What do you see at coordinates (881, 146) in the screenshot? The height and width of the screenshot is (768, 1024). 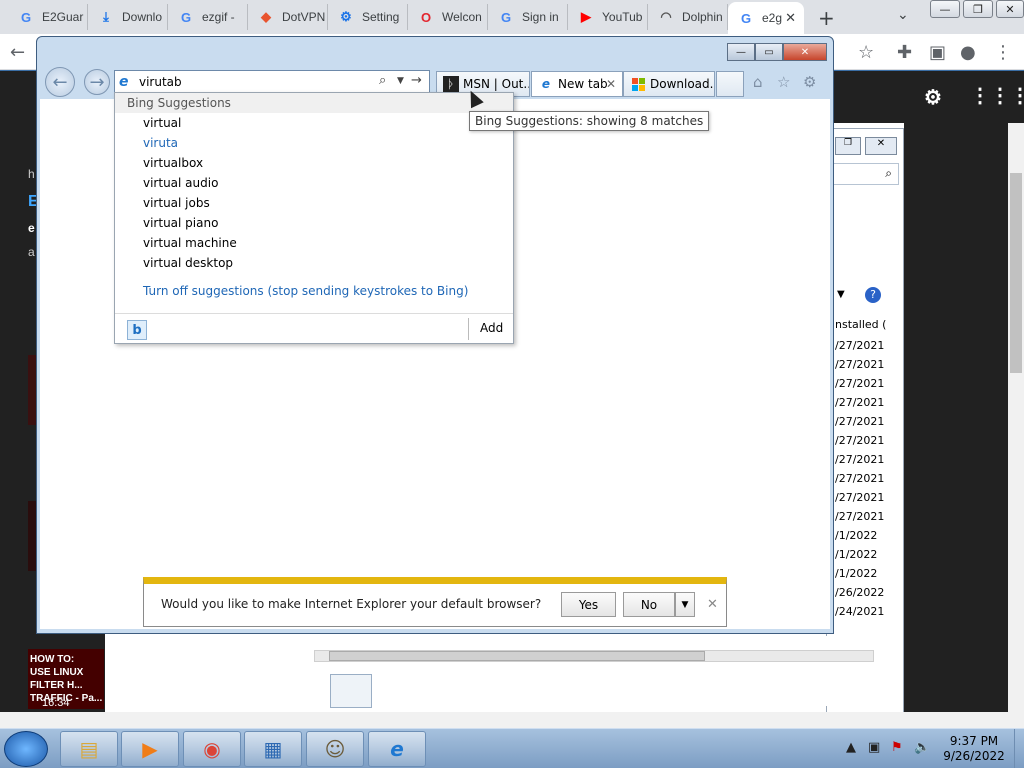 I see `bg-close-button: ✕` at bounding box center [881, 146].